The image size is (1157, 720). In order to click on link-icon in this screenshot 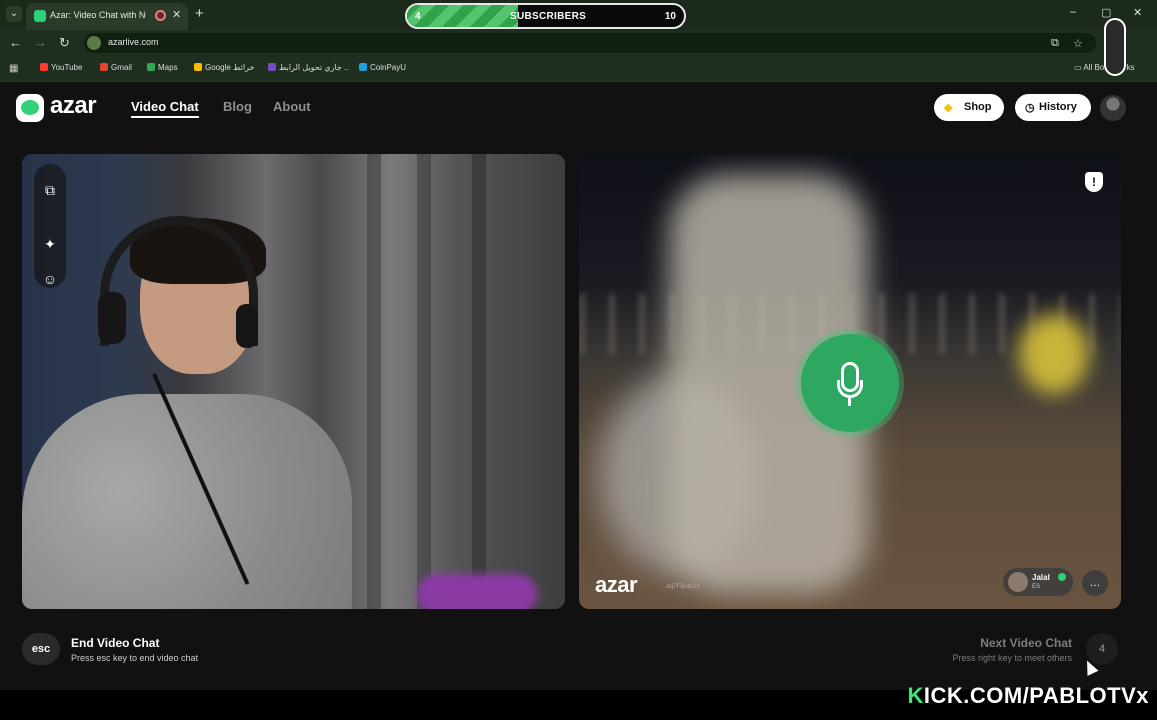, I will do `click(272, 67)`.